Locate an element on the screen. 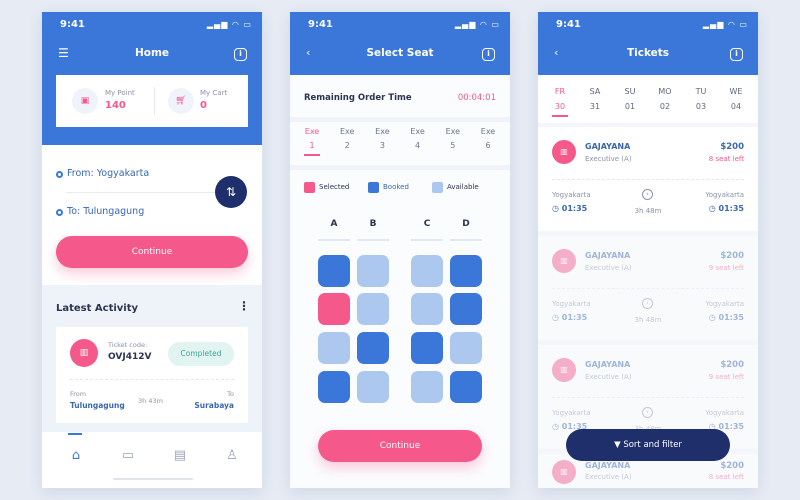 The image size is (800, 500). day-number: 03 is located at coordinates (701, 106).